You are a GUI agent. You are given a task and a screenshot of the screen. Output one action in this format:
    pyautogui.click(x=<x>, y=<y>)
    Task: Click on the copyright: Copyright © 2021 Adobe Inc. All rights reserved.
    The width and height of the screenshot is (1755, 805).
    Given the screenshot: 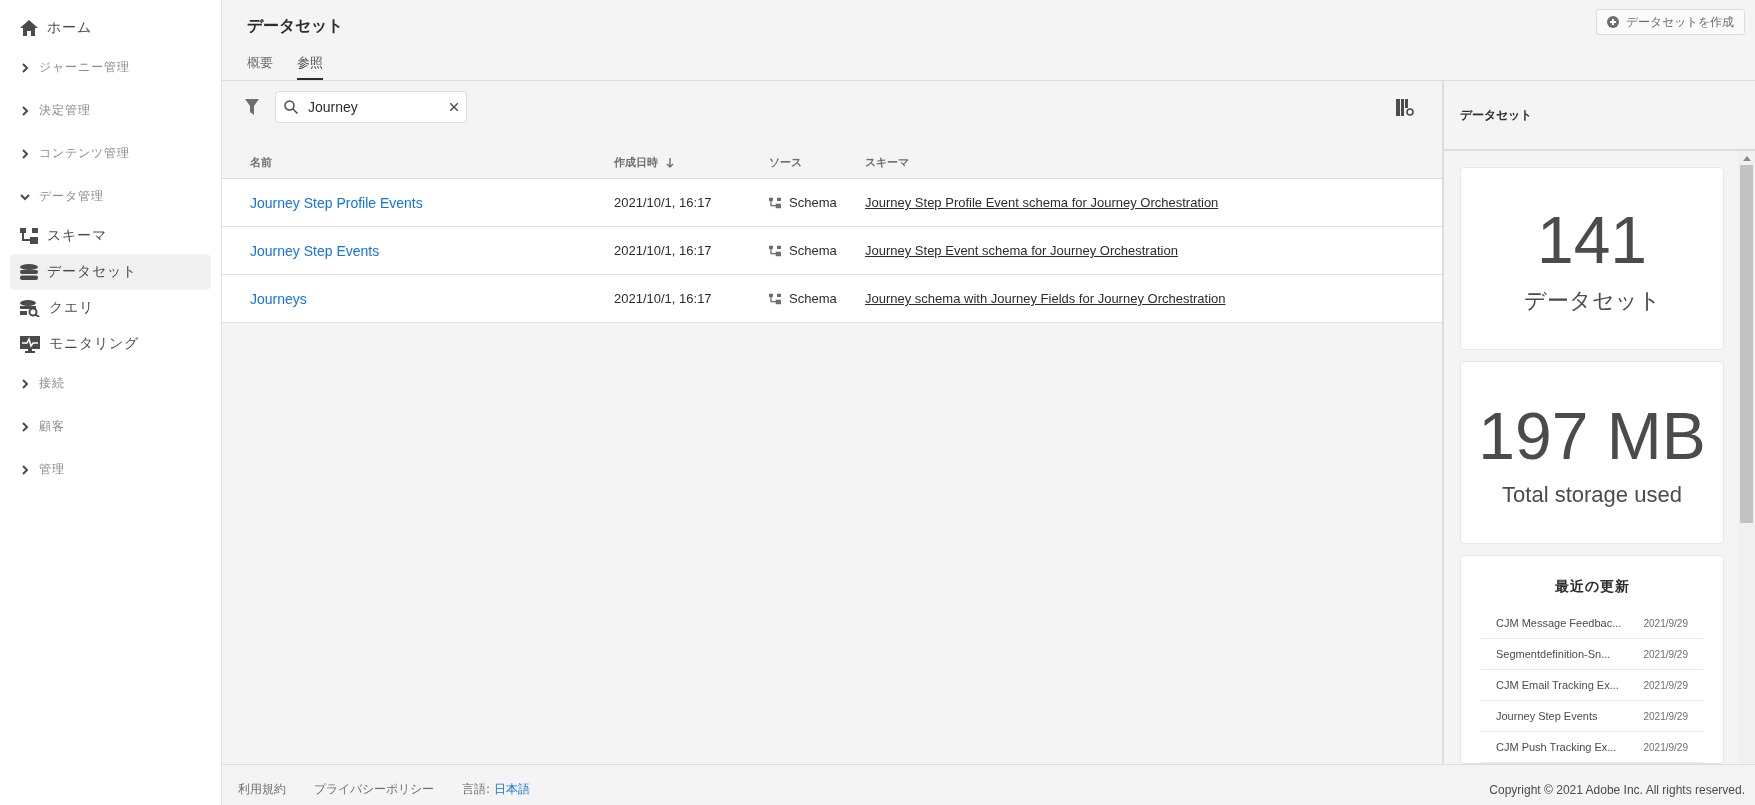 What is the action you would take?
    pyautogui.click(x=1617, y=789)
    